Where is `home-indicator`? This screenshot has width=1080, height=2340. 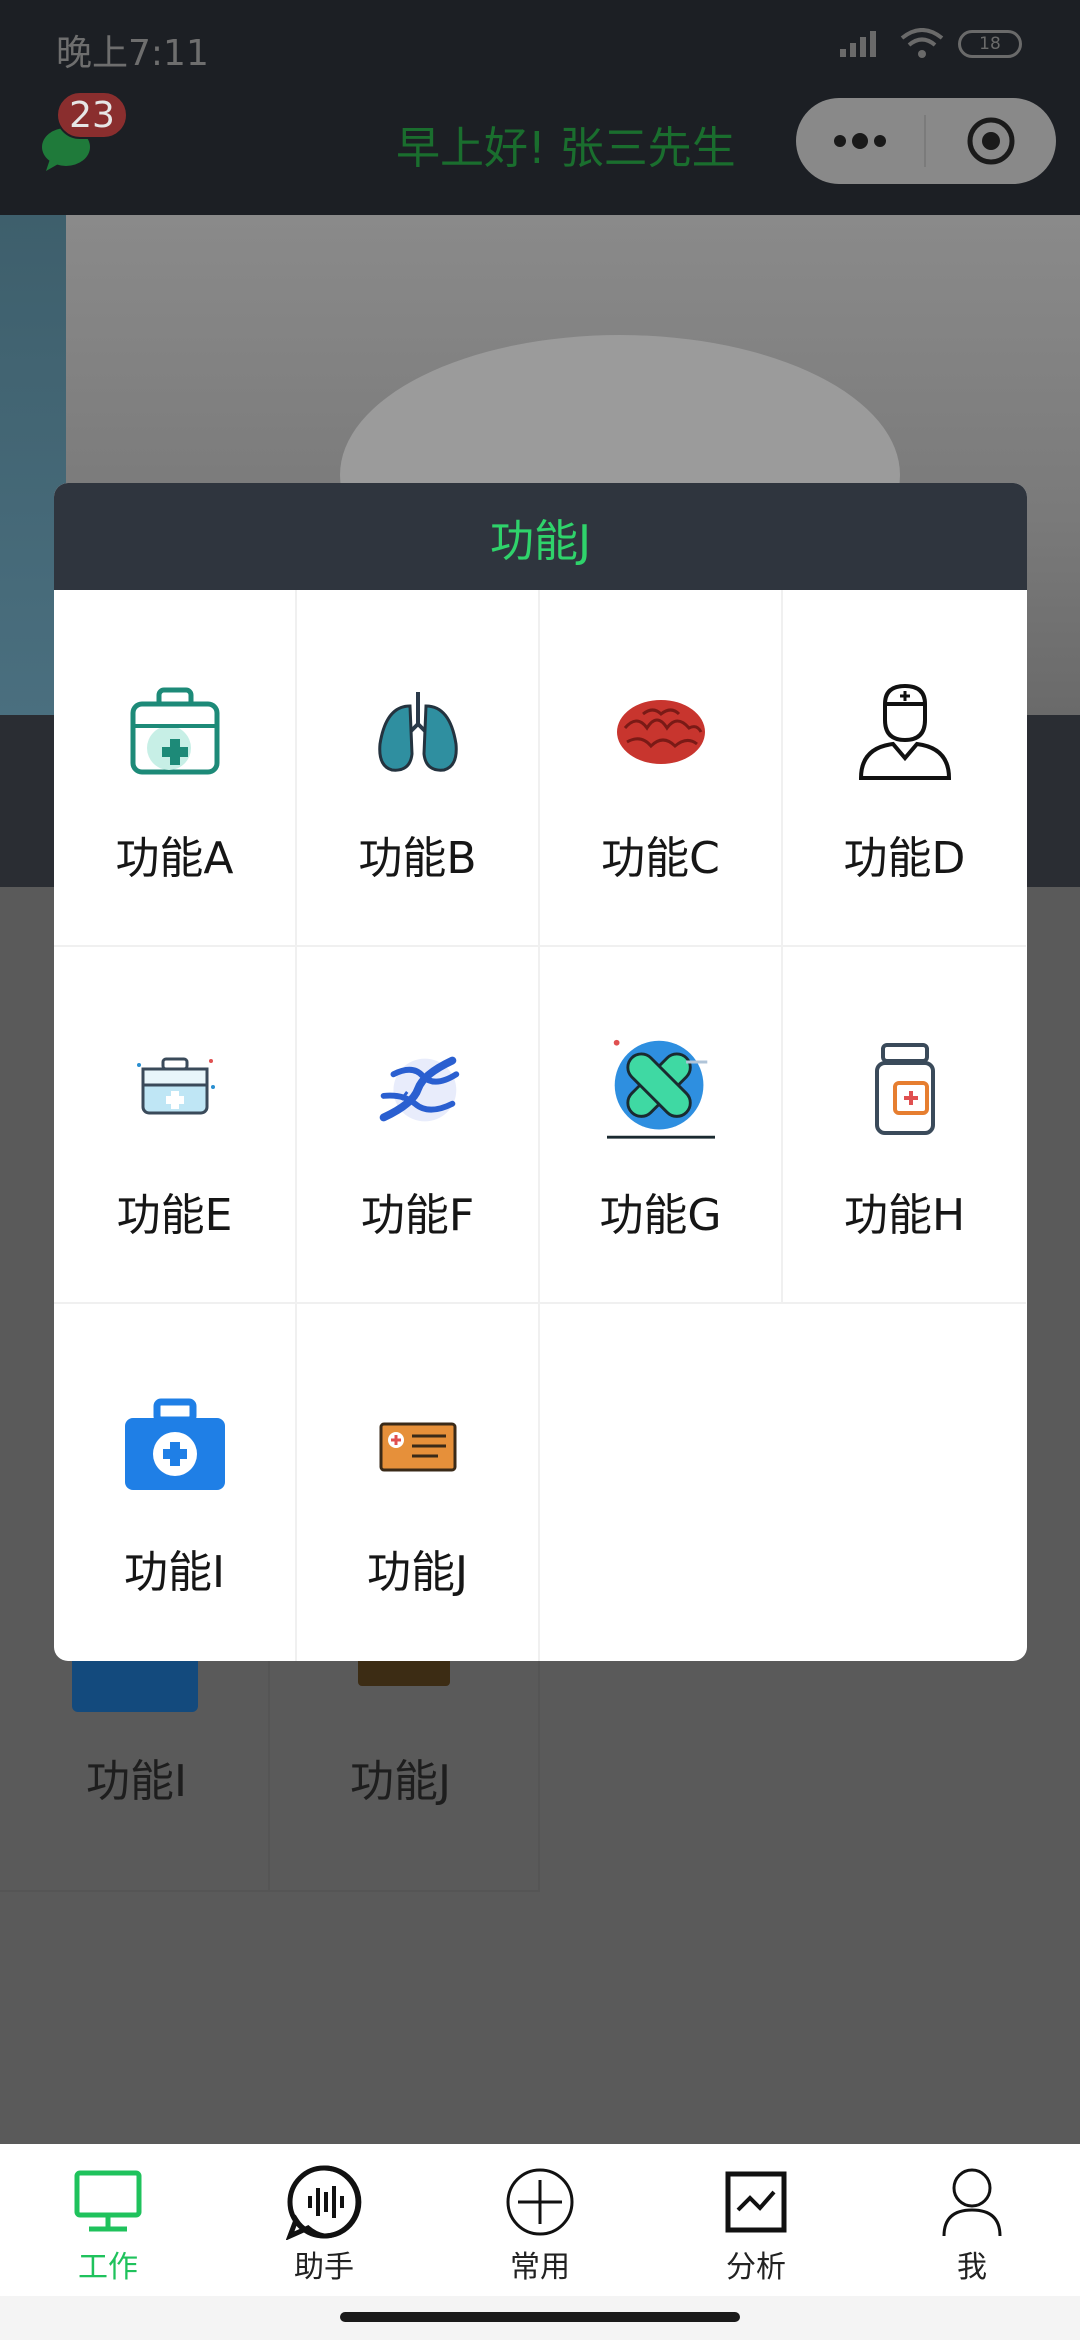 home-indicator is located at coordinates (540, 2317).